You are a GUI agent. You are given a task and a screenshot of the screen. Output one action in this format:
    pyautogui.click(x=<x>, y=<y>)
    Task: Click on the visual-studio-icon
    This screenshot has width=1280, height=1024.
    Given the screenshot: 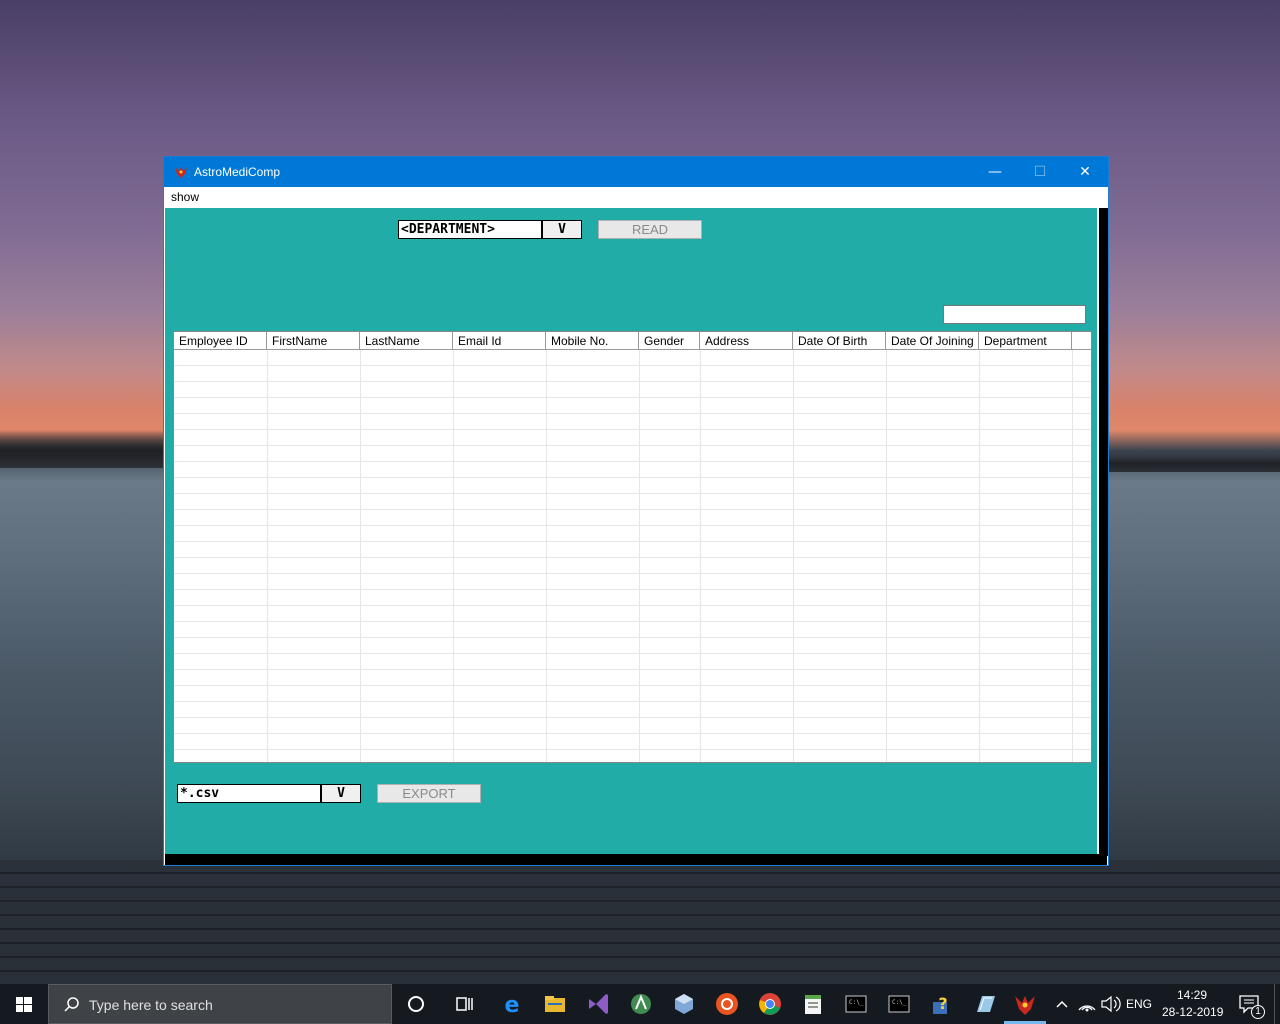 What is the action you would take?
    pyautogui.click(x=598, y=1004)
    